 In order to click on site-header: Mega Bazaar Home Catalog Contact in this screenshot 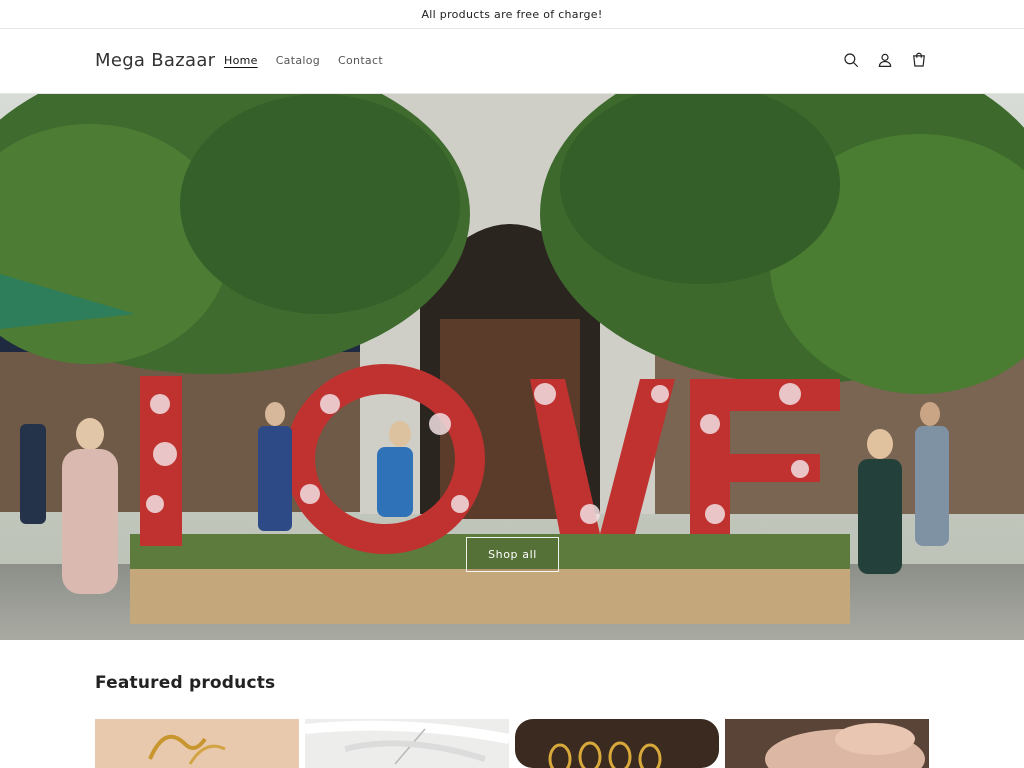, I will do `click(512, 61)`.